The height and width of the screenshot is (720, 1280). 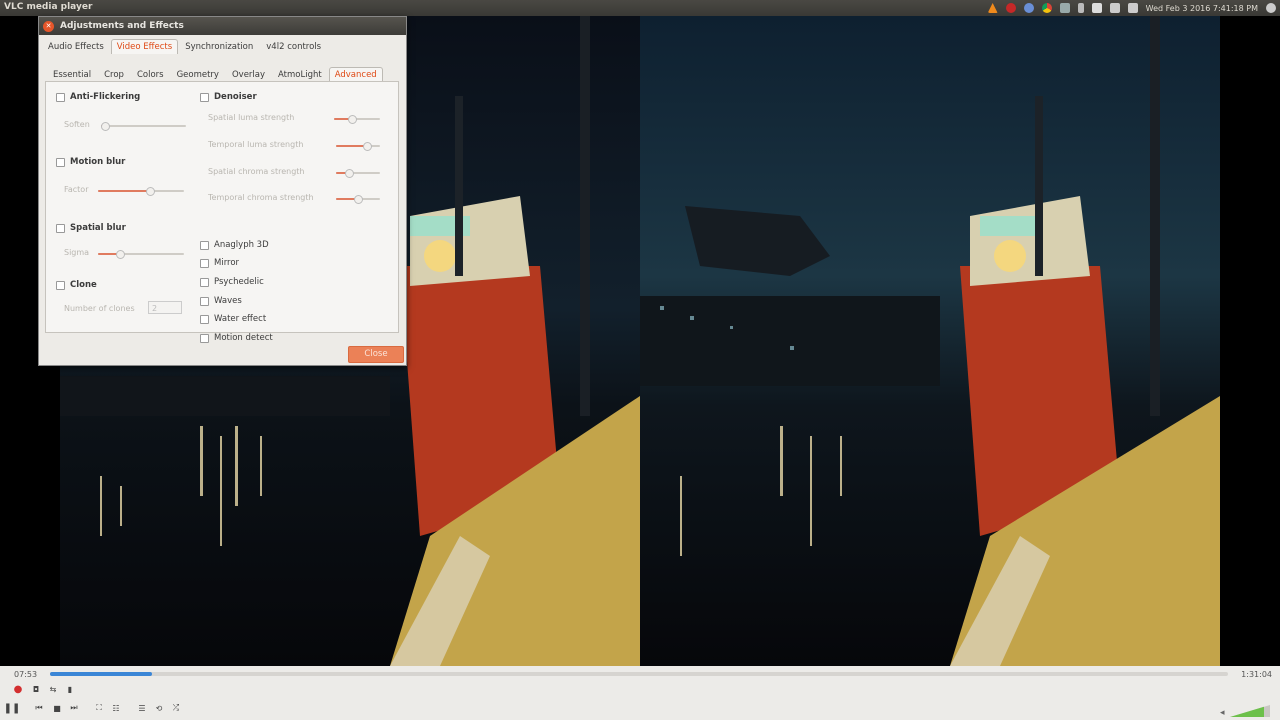 What do you see at coordinates (1246, 711) in the screenshot?
I see `volume-slider: ◂` at bounding box center [1246, 711].